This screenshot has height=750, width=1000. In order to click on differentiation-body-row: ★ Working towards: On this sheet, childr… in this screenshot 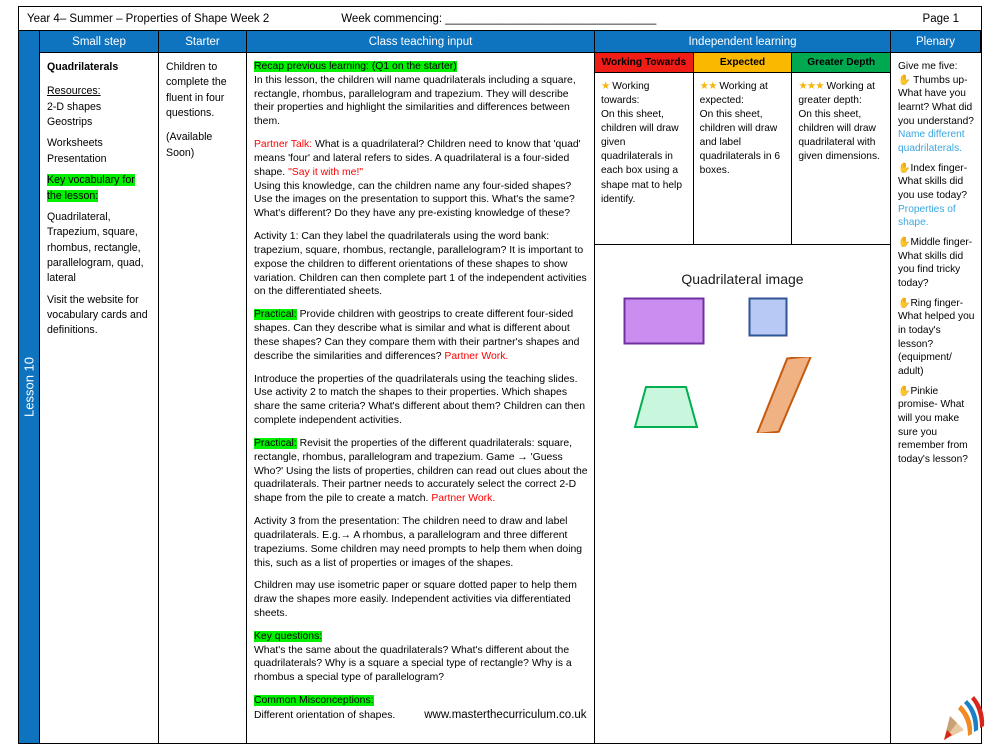, I will do `click(742, 159)`.